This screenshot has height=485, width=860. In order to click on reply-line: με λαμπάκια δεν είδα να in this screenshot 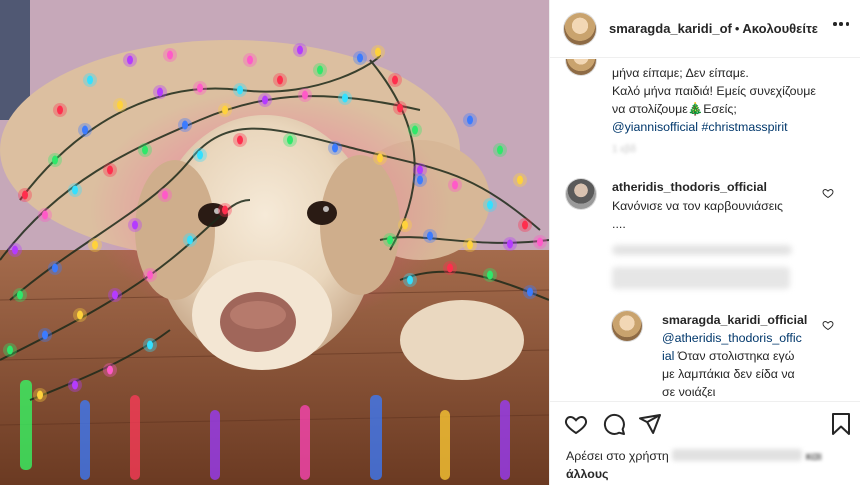, I will do `click(728, 374)`.